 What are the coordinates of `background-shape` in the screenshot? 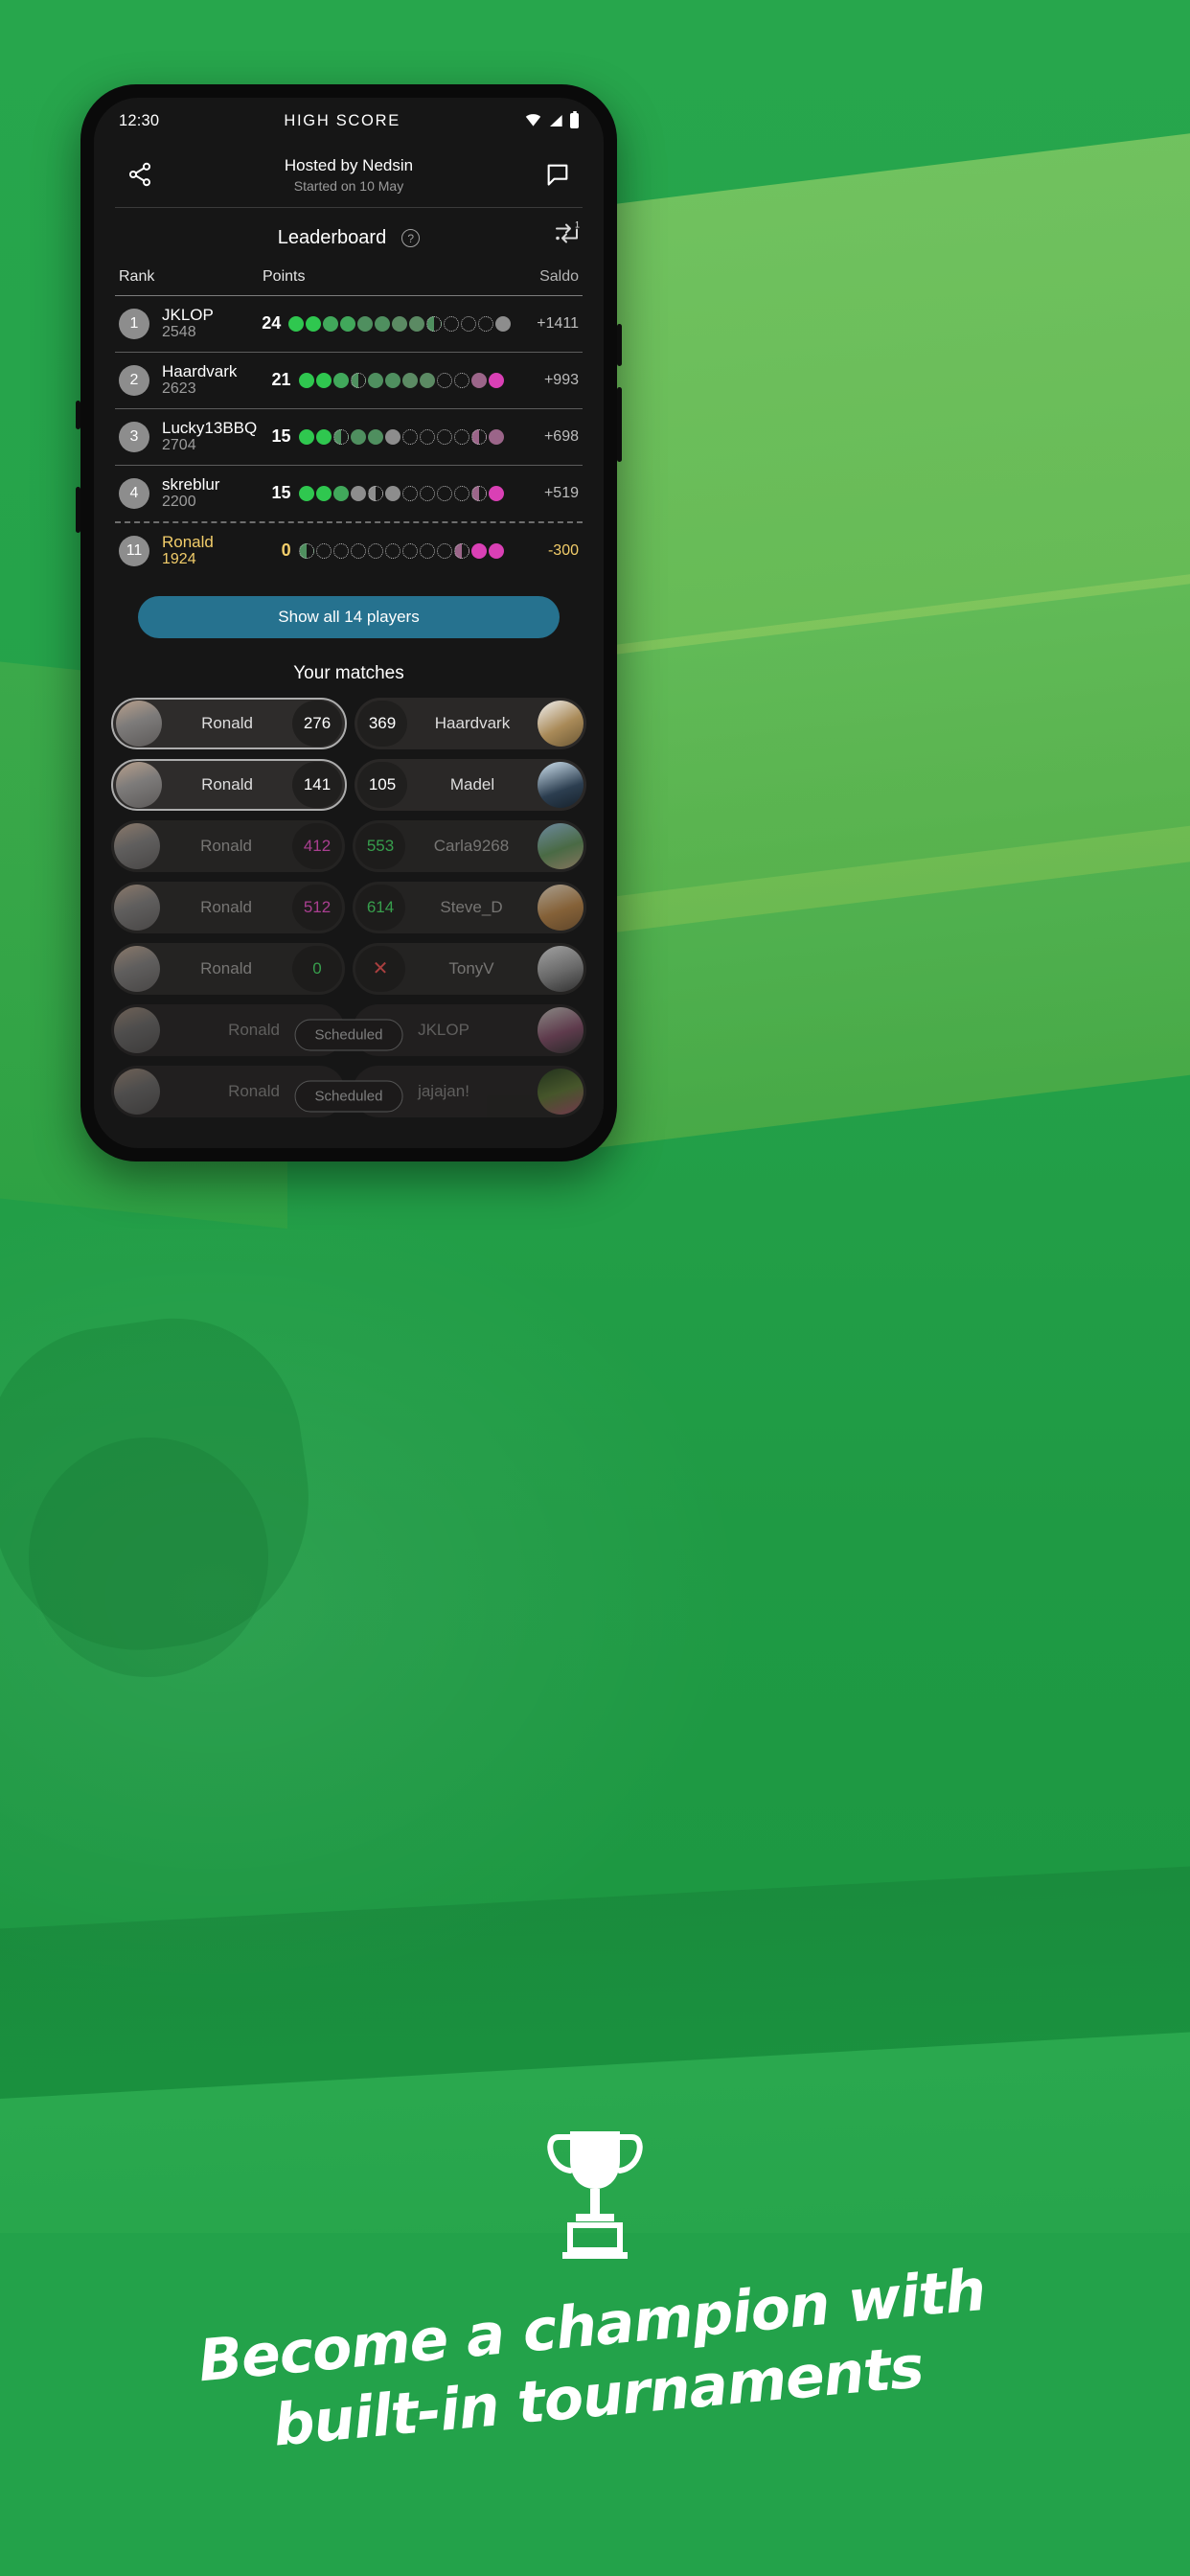 It's located at (148, 1557).